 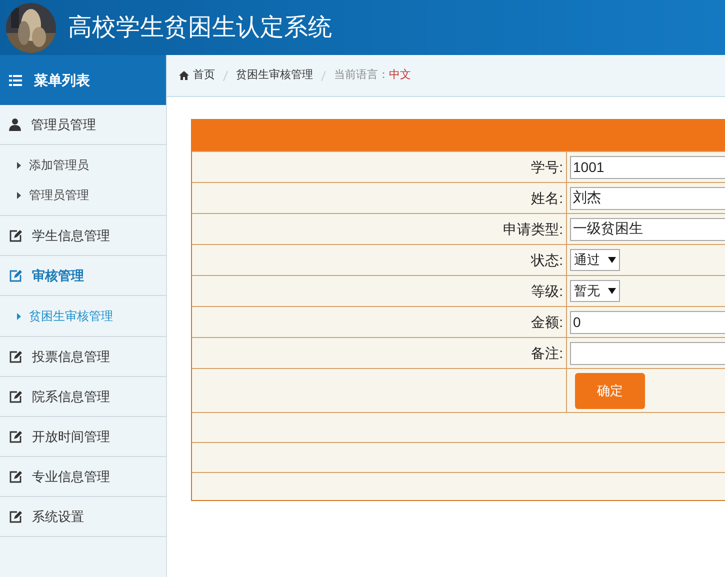 I want to click on user-icon, so click(x=15, y=124).